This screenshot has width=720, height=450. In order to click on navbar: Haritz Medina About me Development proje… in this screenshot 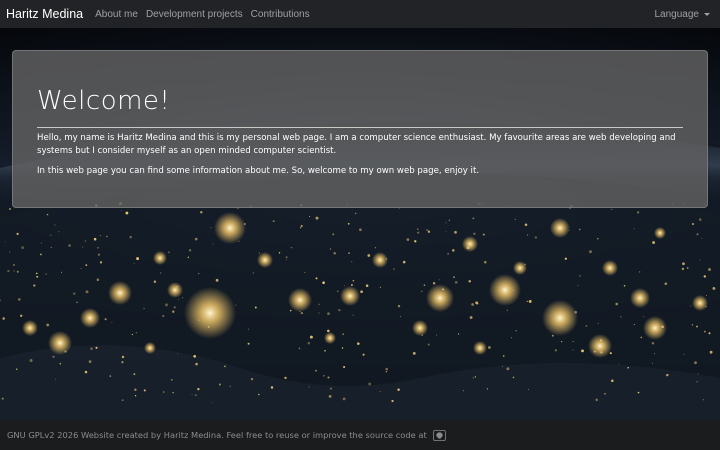, I will do `click(360, 14)`.